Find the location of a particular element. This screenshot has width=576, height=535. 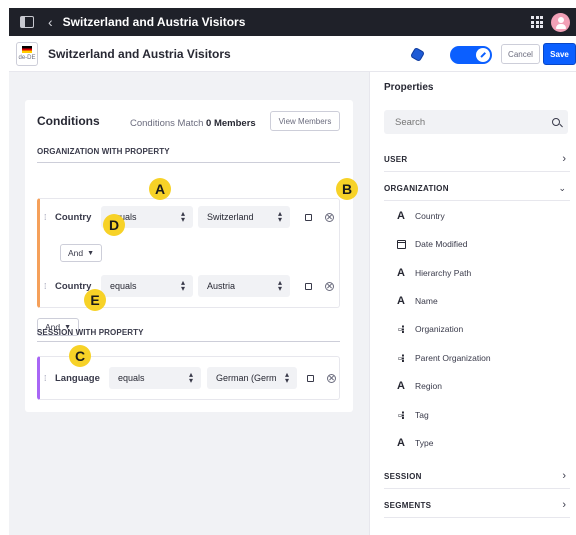

conditions-match: Conditions Match 0 Members is located at coordinates (193, 123).